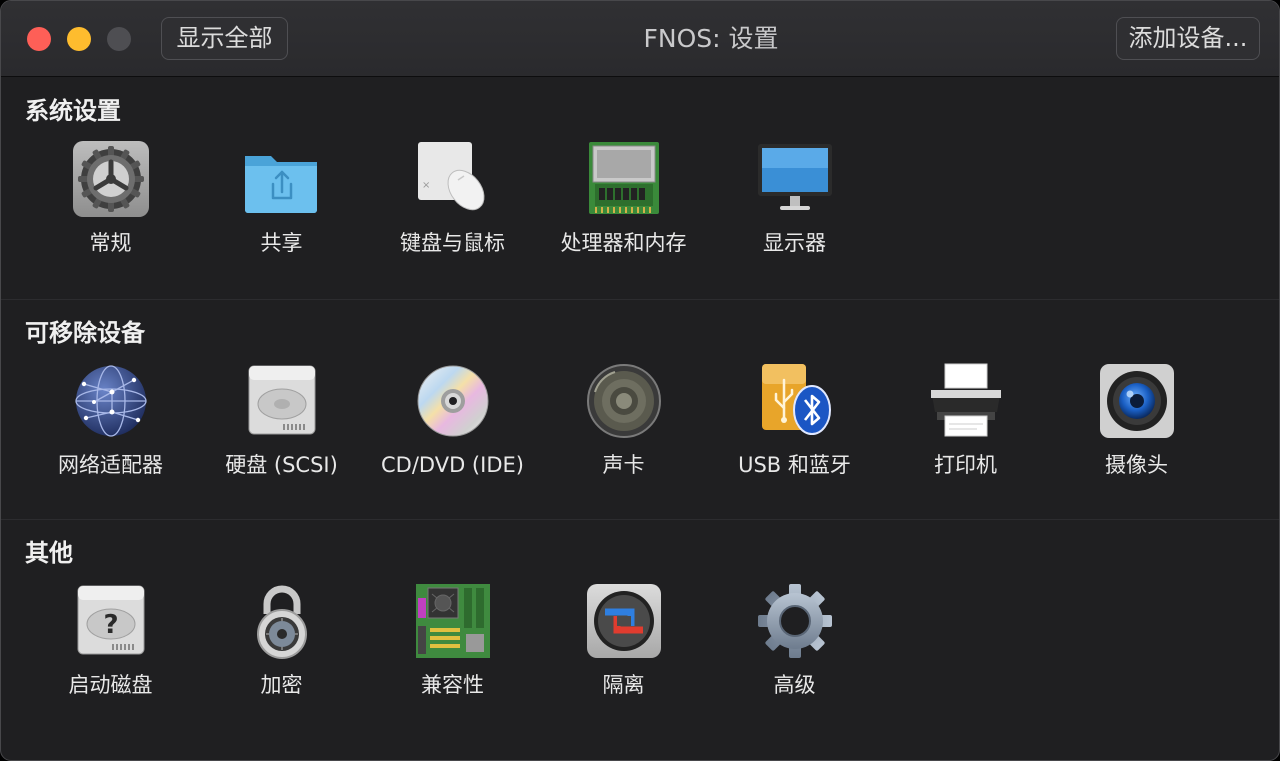 The width and height of the screenshot is (1280, 761). Describe the element at coordinates (73, 111) in the screenshot. I see `section-title: 系统设置` at that location.